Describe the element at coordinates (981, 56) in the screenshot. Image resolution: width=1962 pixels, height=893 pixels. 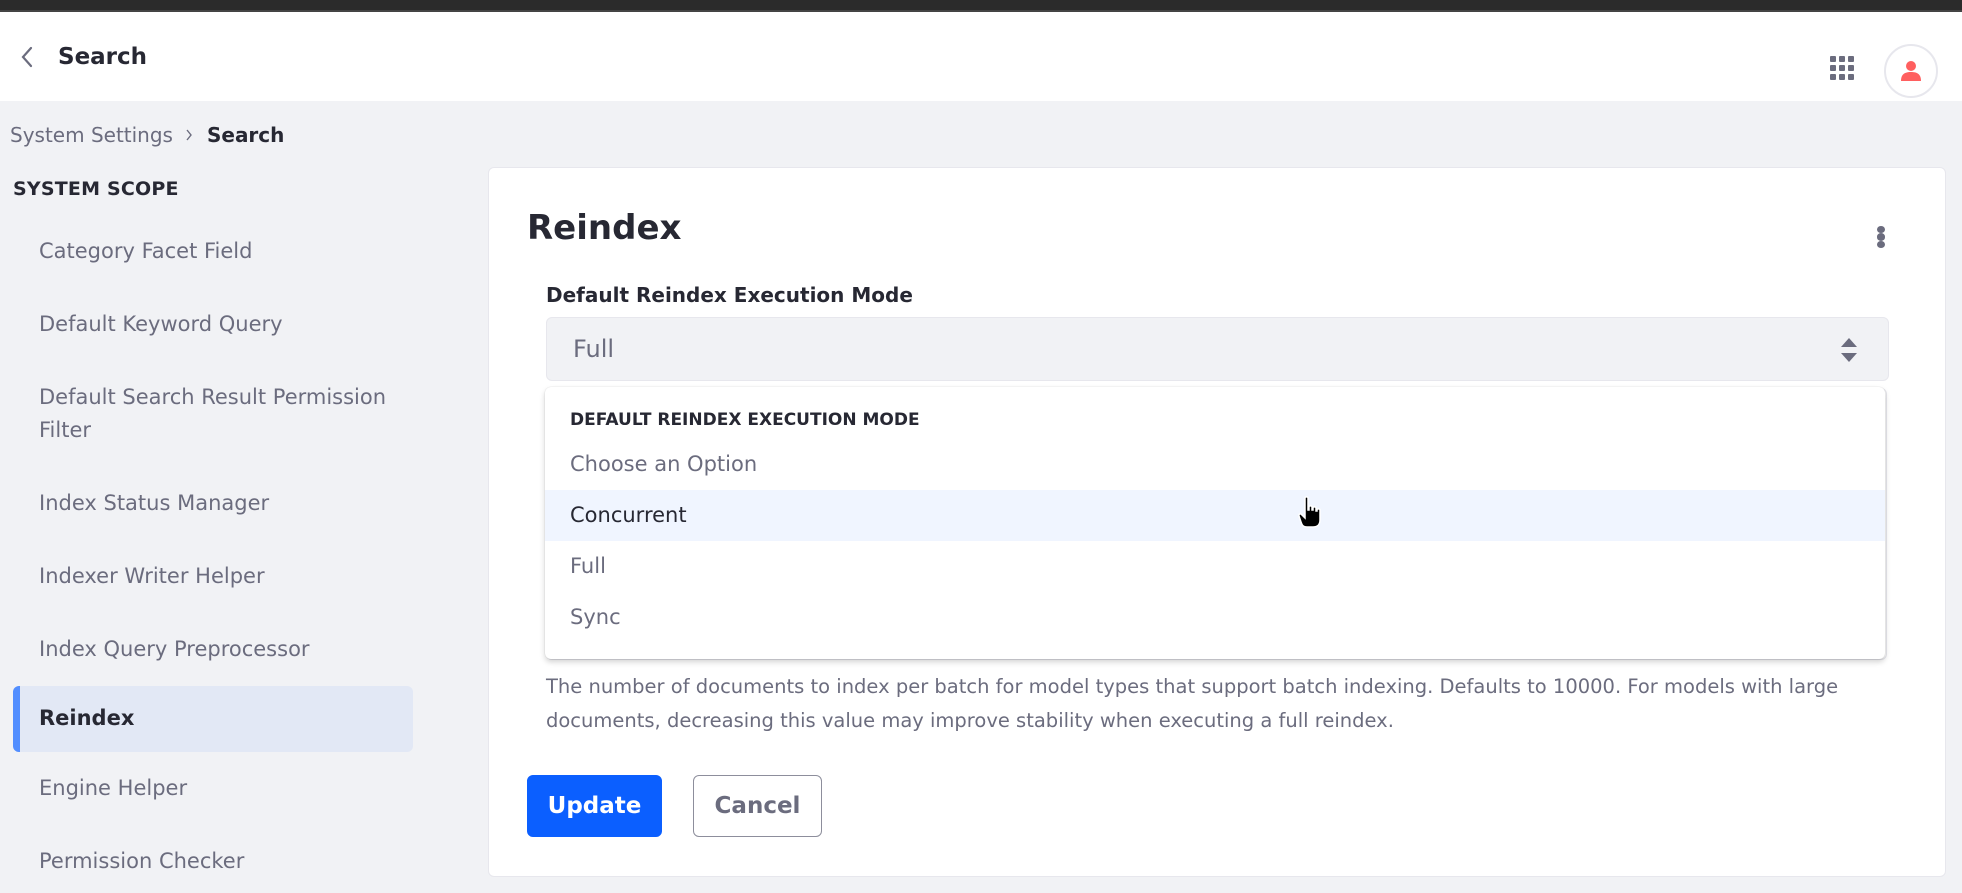
I see `app-header: Search` at that location.